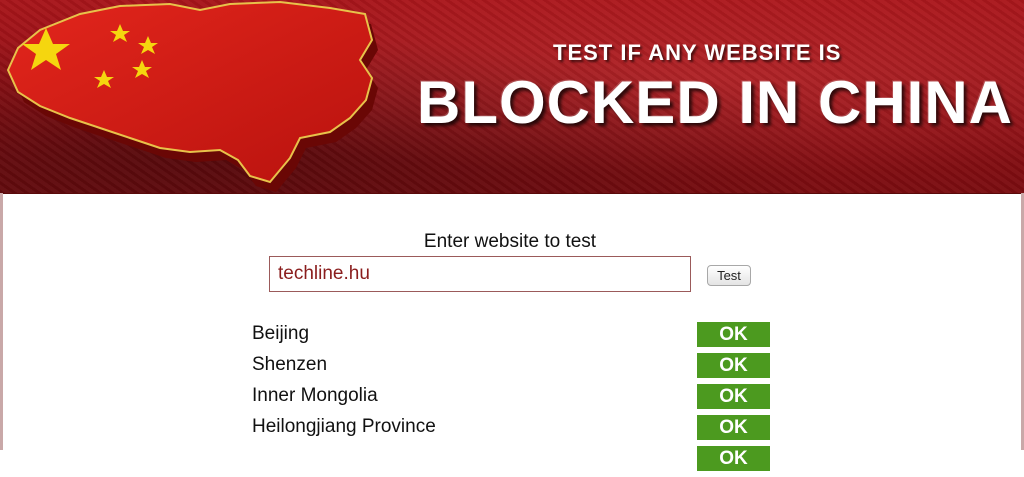 The image size is (1024, 477). Describe the element at coordinates (192, 96) in the screenshot. I see `china-flag-map-icon` at that location.